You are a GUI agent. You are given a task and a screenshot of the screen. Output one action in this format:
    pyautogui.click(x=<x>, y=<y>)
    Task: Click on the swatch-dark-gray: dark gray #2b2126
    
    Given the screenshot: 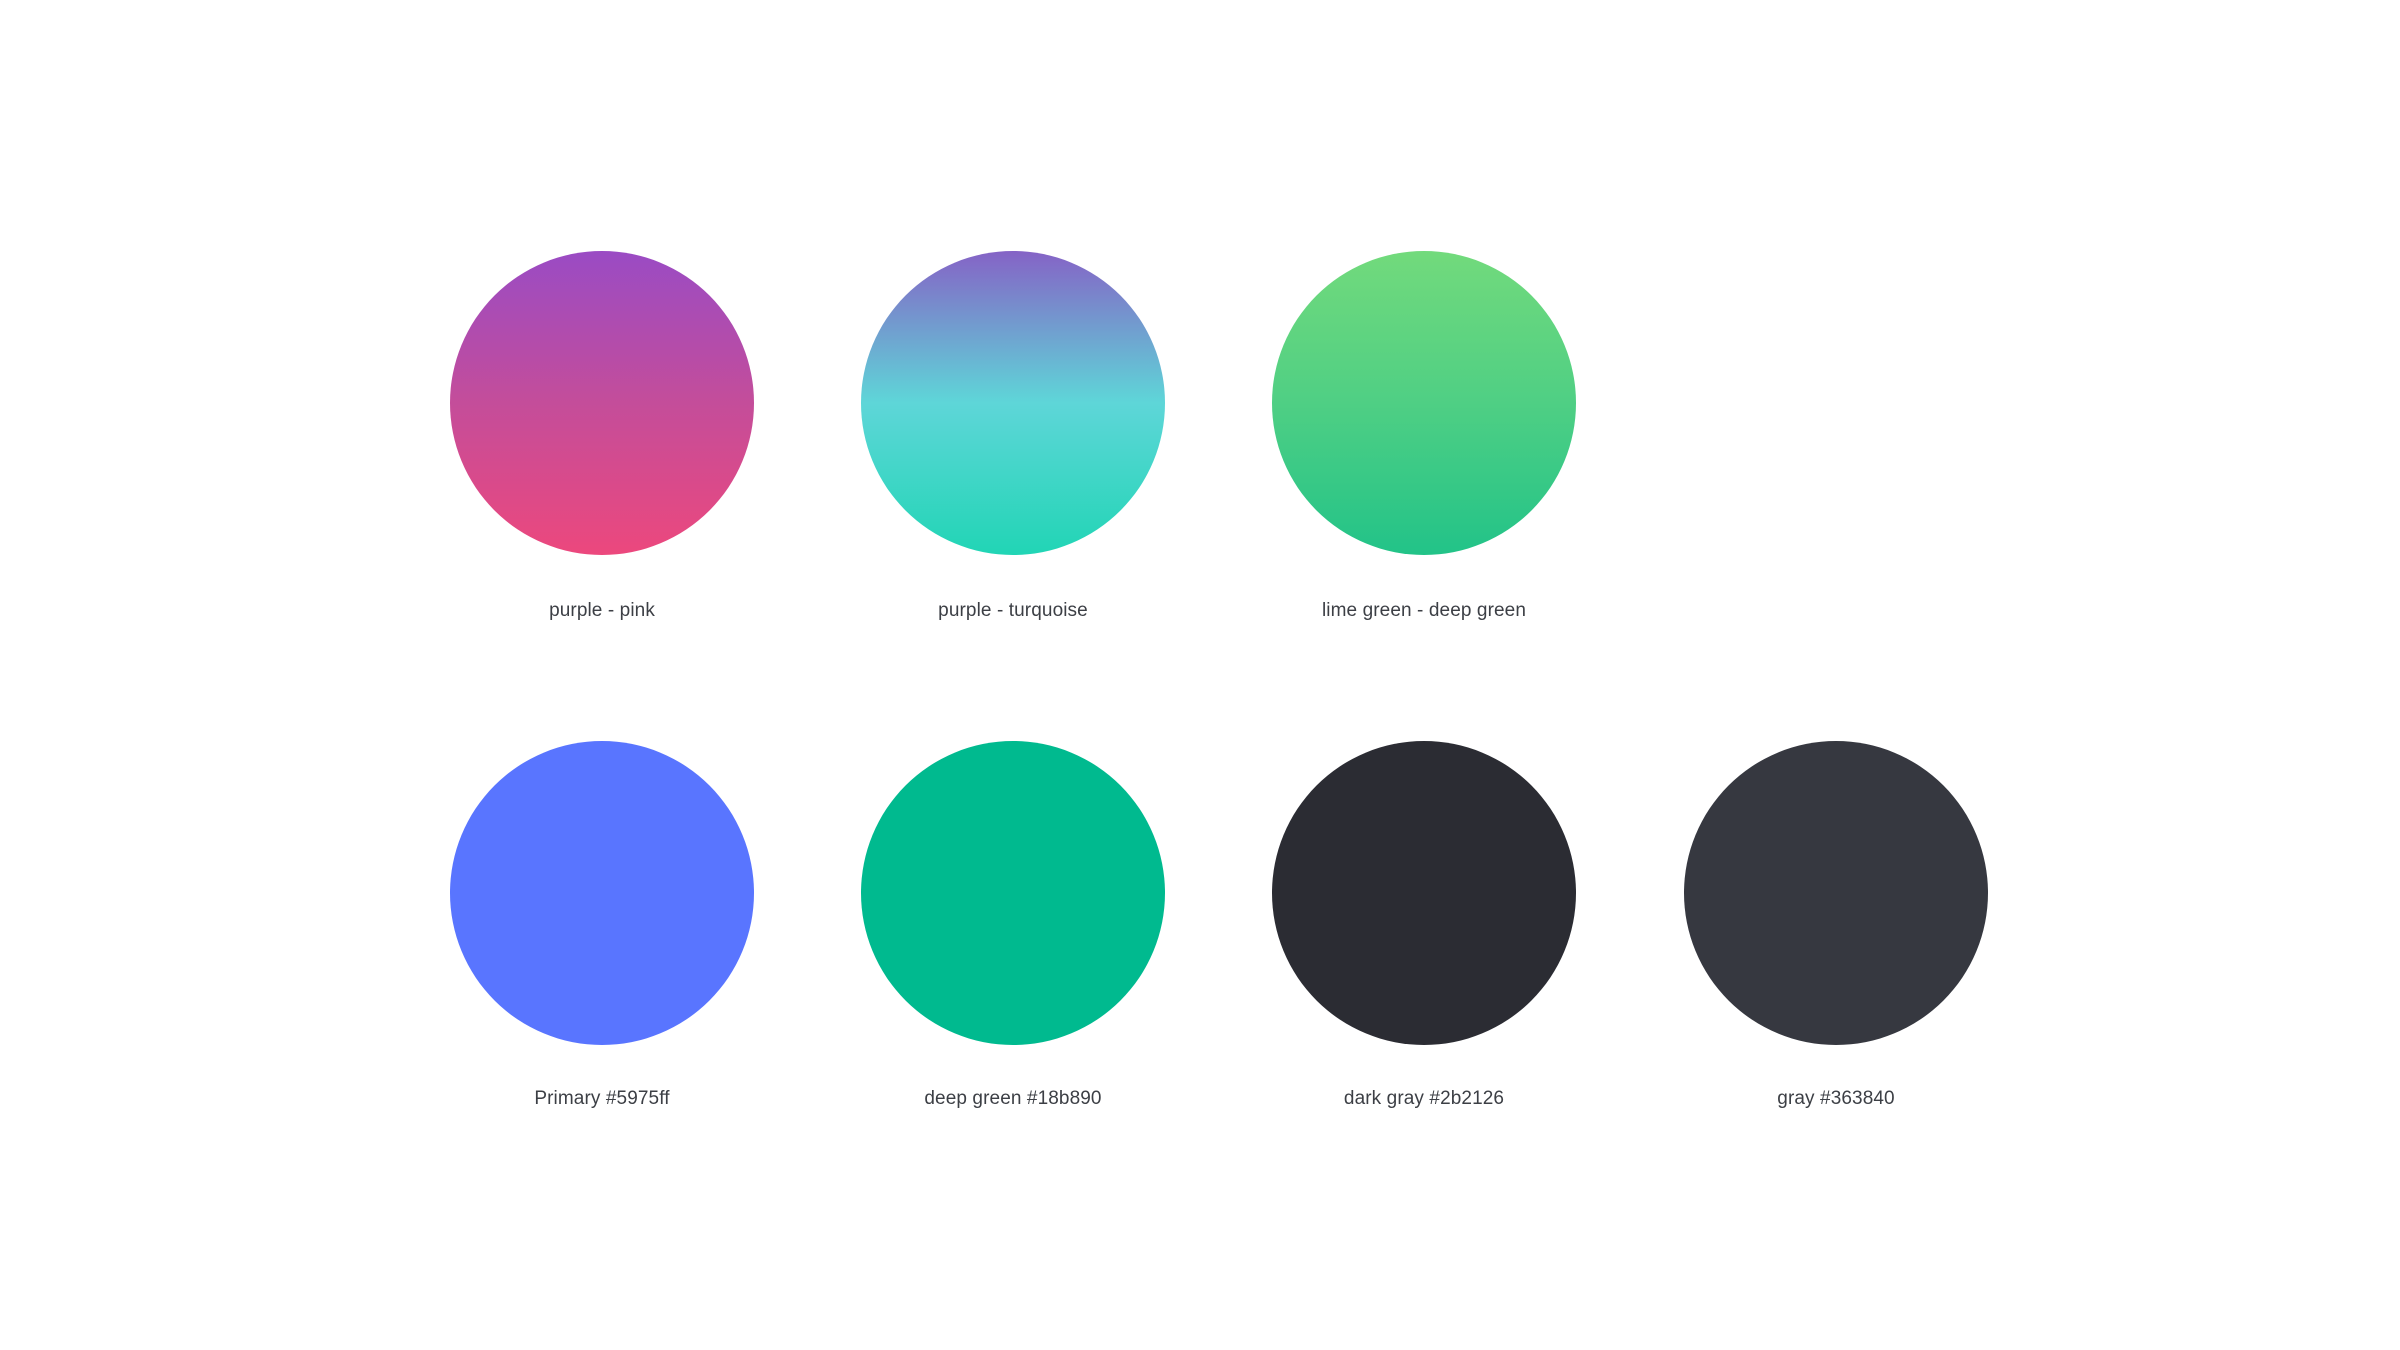 What is the action you would take?
    pyautogui.click(x=1424, y=925)
    